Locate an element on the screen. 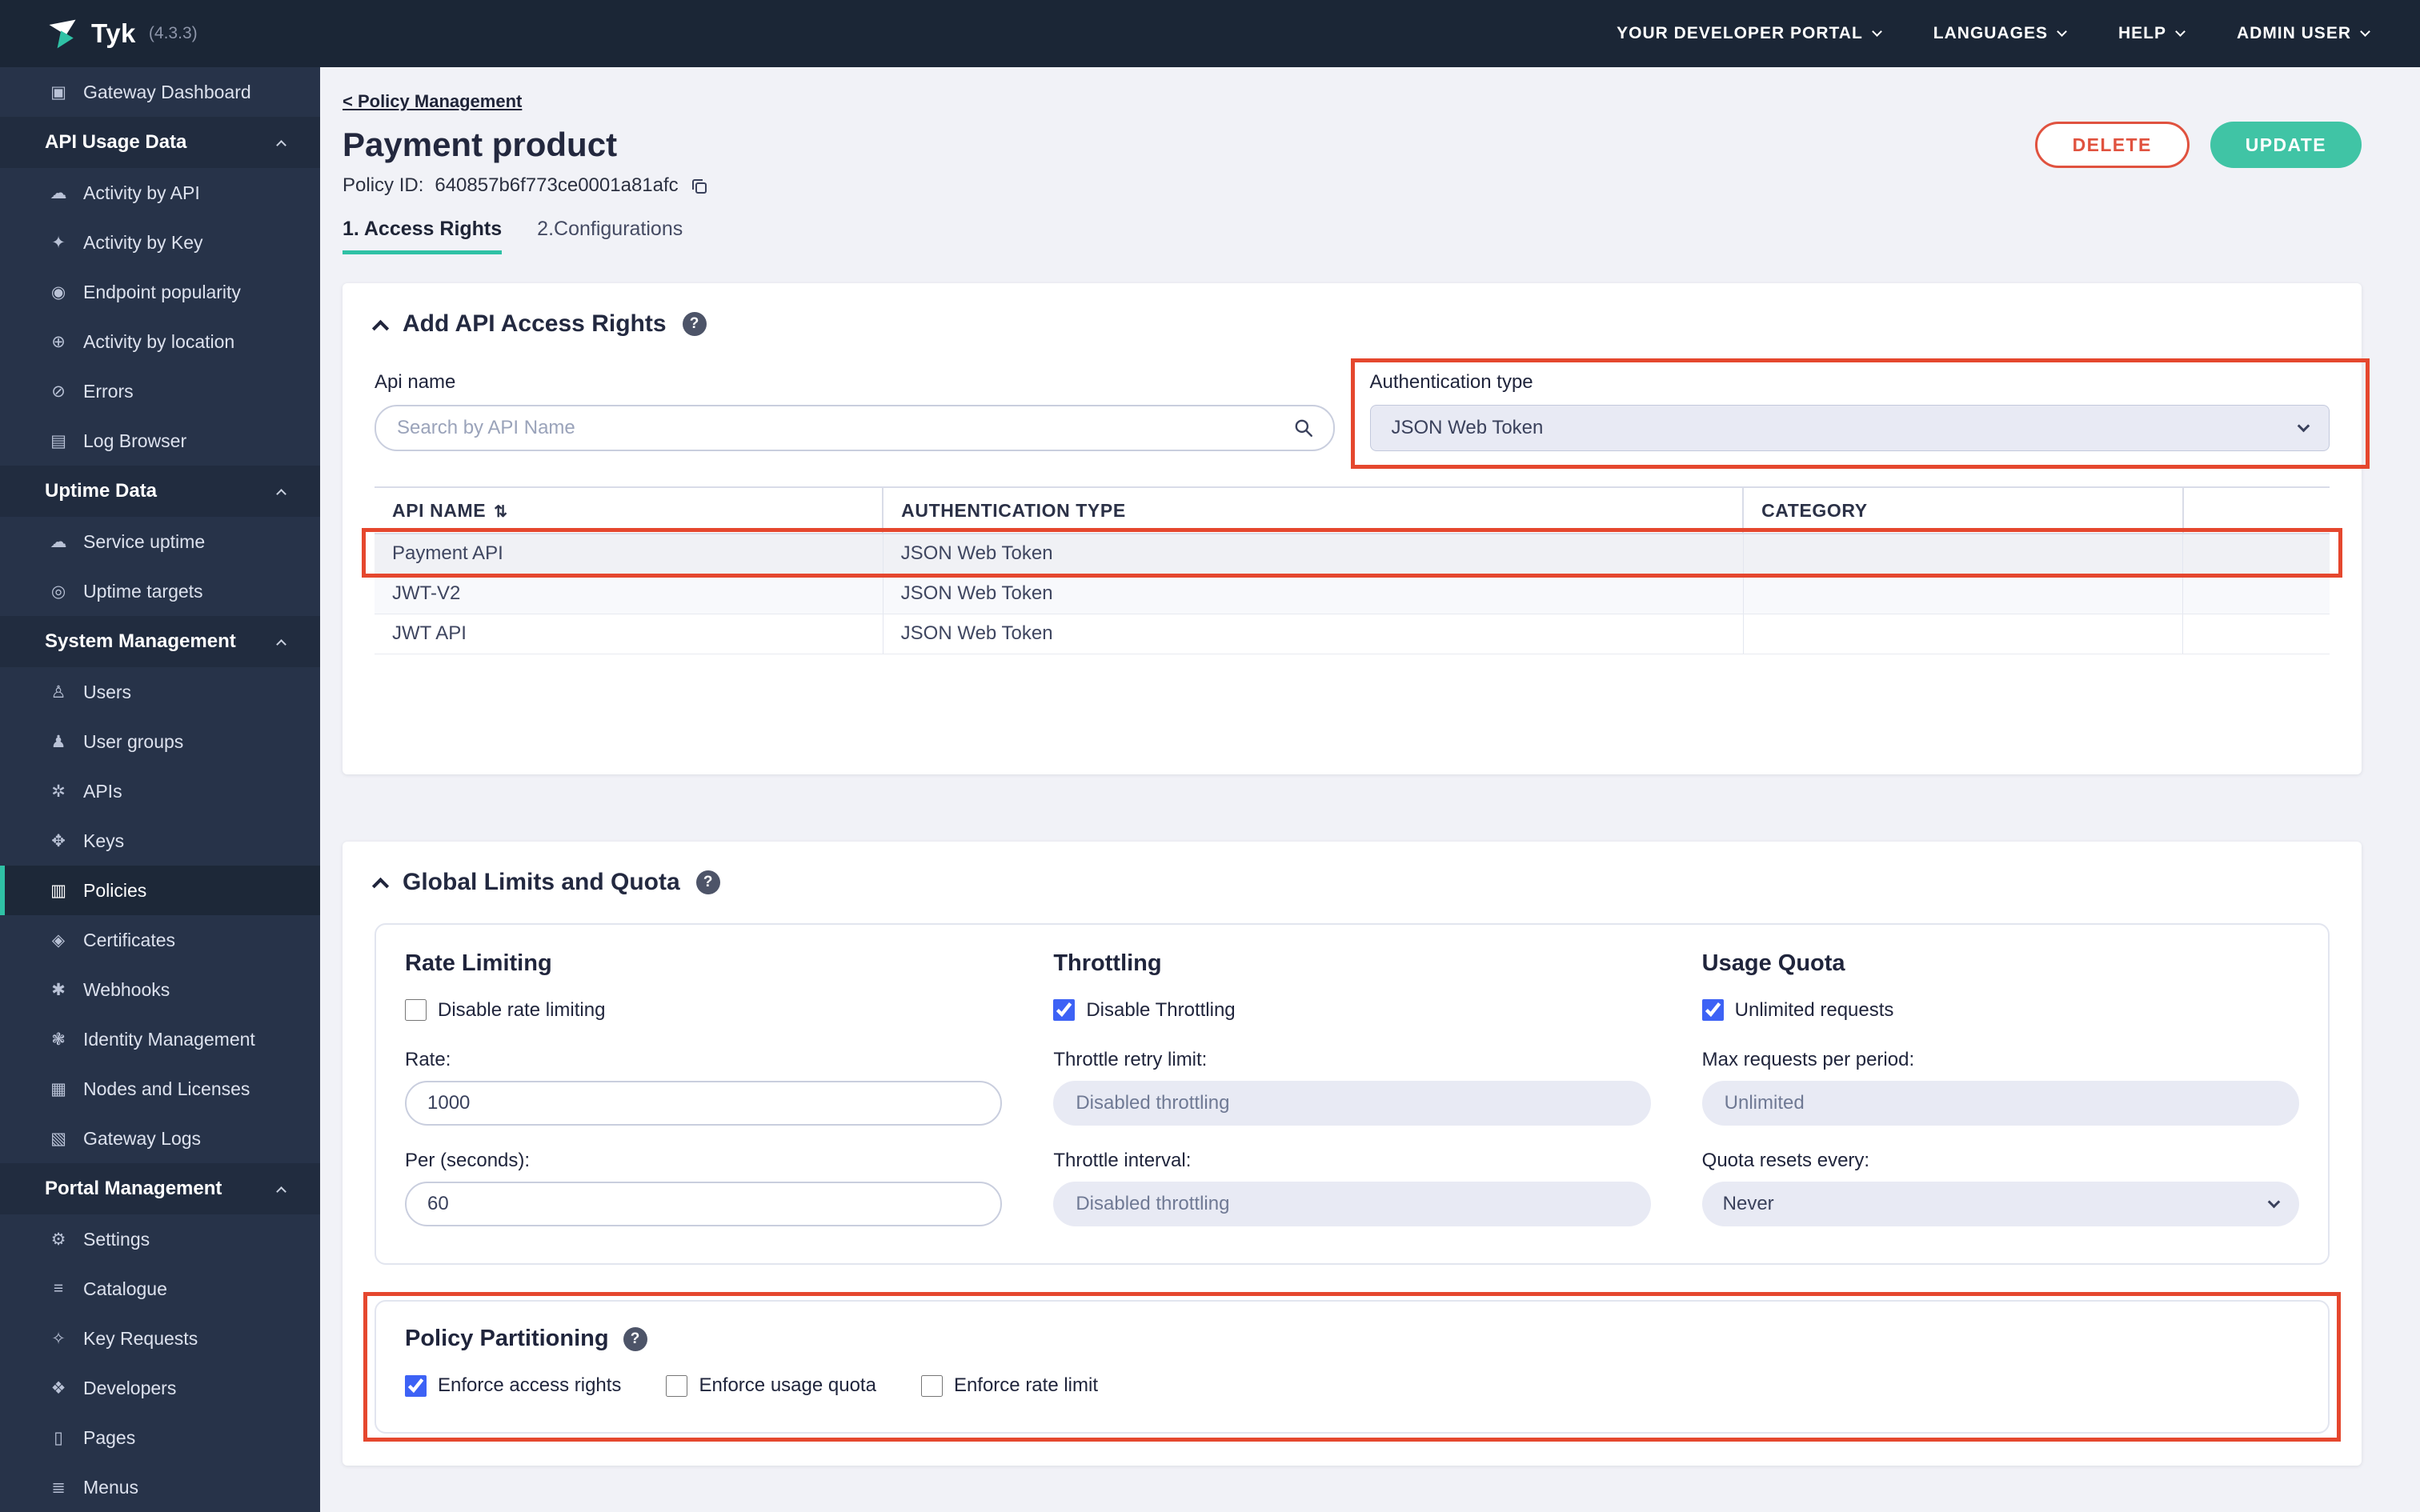  sidebar-item-webhooks: ✱ Webhooks is located at coordinates (160, 989).